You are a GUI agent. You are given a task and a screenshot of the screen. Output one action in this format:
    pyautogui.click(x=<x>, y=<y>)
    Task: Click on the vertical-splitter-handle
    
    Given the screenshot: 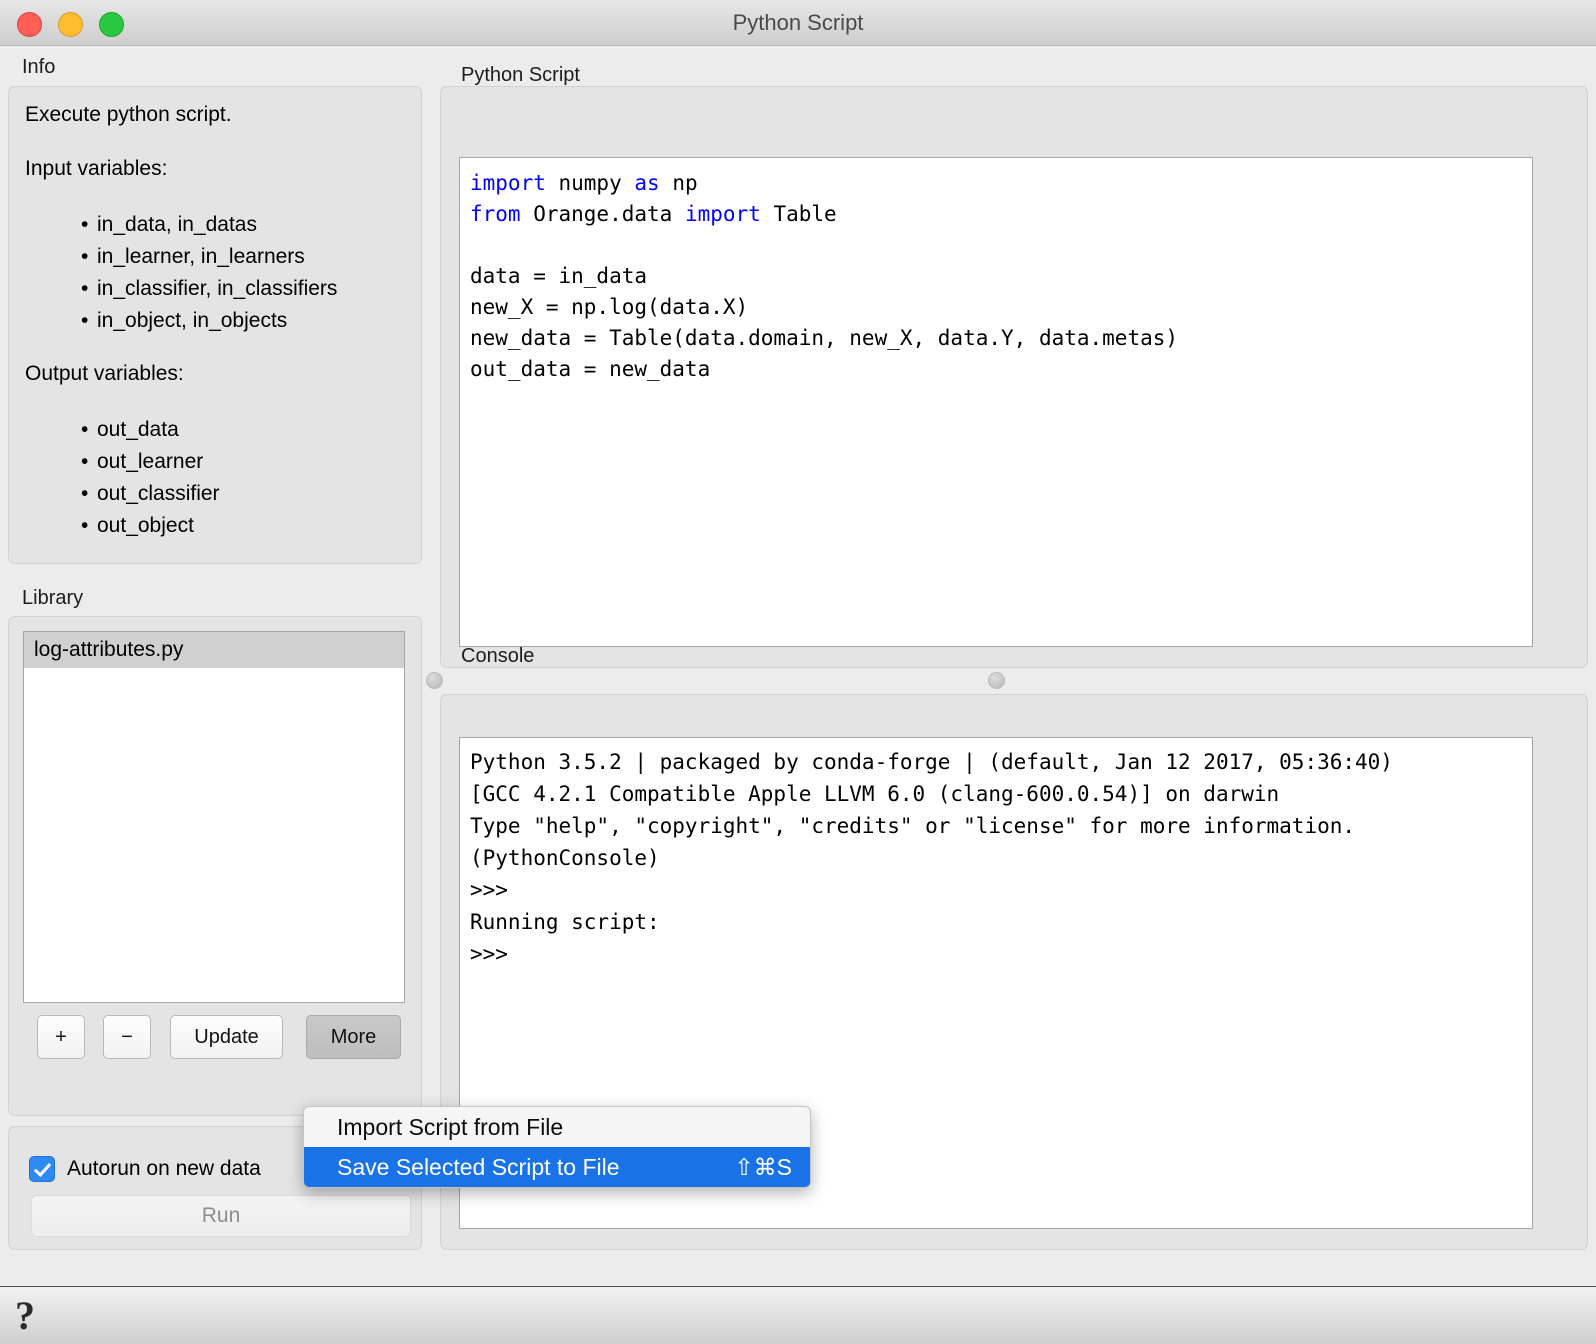 What is the action you would take?
    pyautogui.click(x=434, y=680)
    